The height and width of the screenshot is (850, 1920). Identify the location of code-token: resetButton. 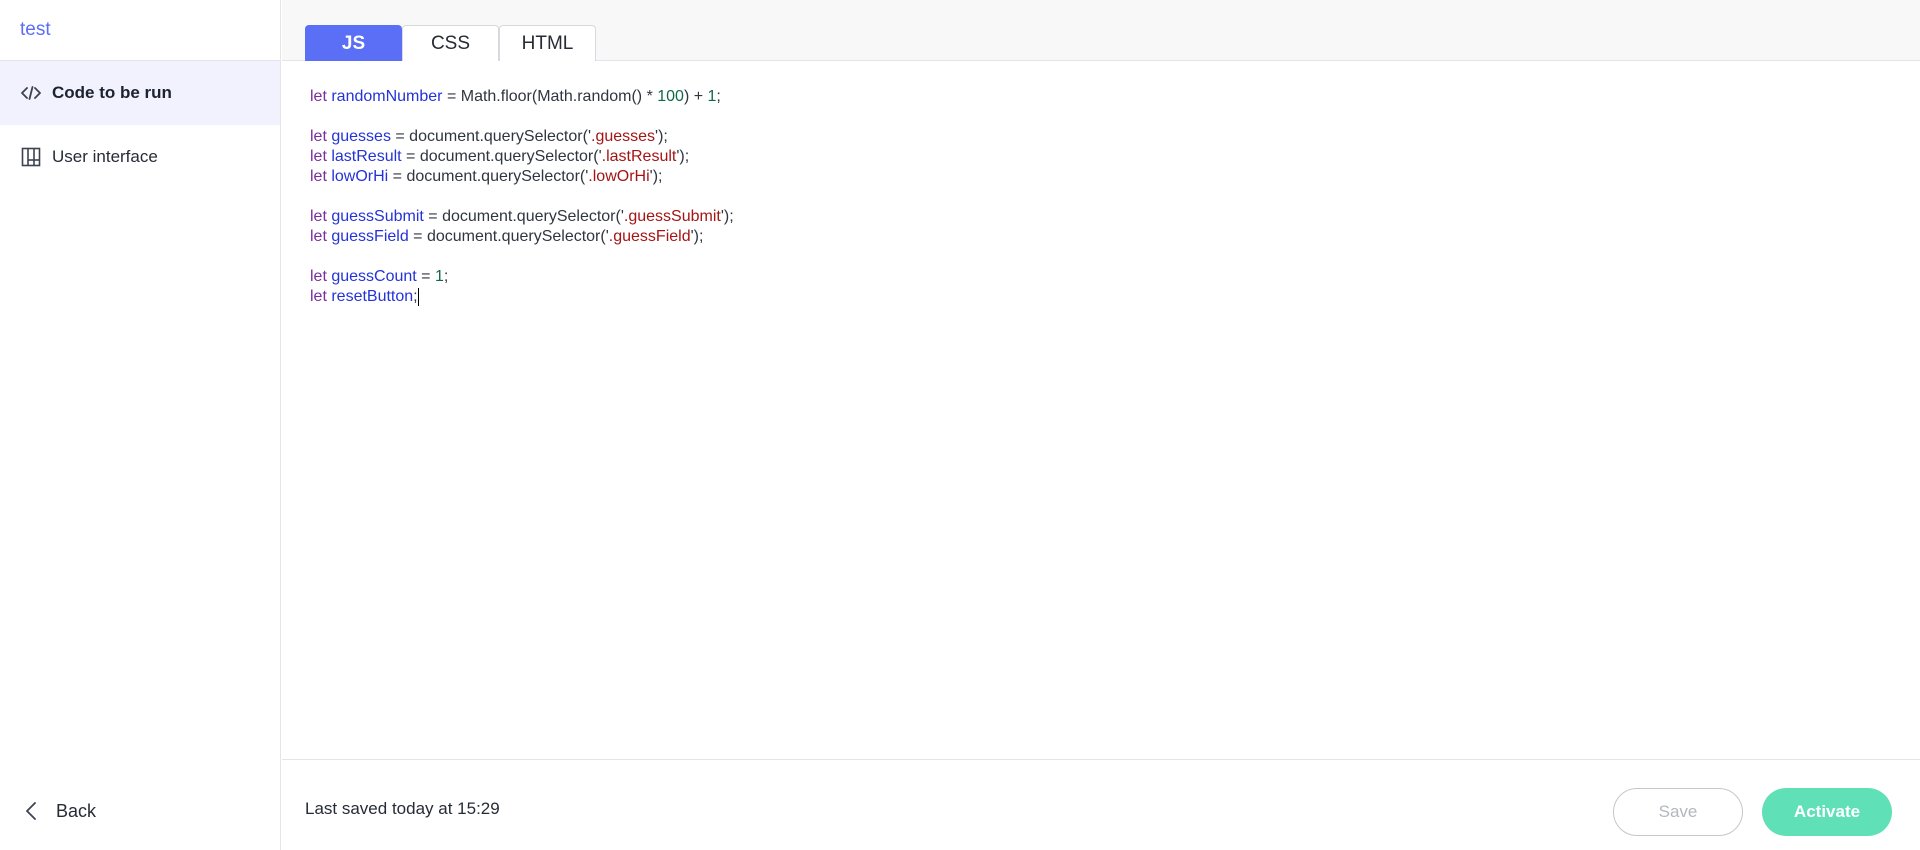
(372, 296).